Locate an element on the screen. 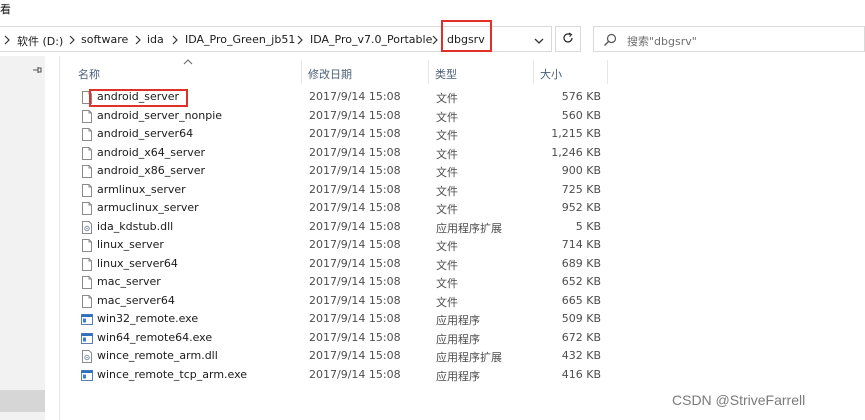  refresh-button is located at coordinates (568, 39).